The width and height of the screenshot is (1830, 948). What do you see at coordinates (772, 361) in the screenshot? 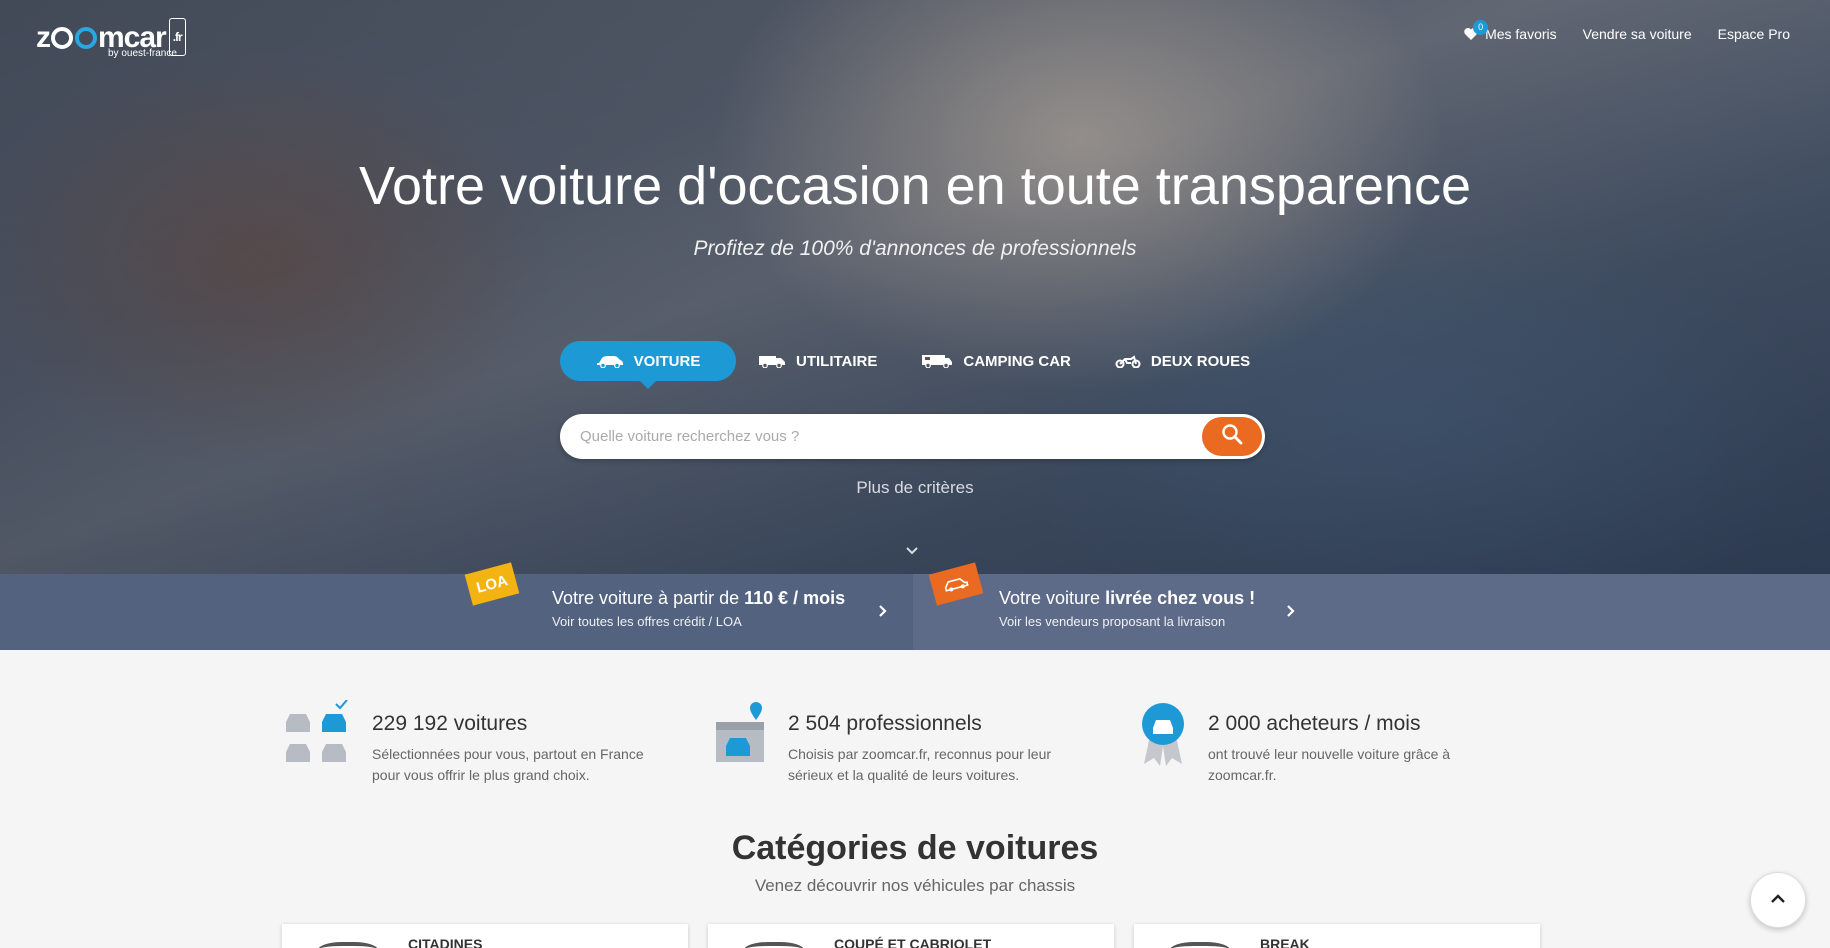
I see `van-icon` at bounding box center [772, 361].